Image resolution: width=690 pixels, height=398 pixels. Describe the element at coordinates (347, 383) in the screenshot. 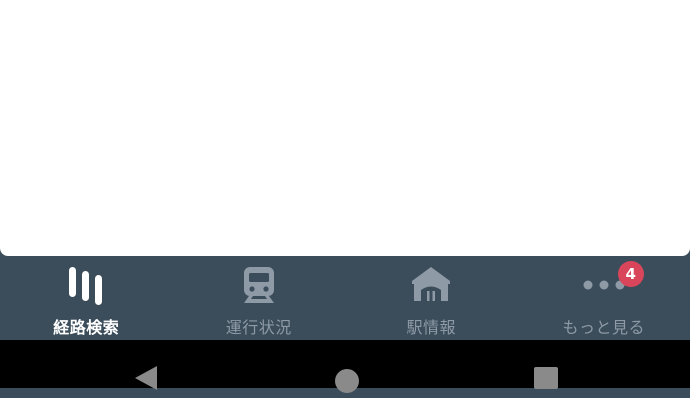

I see `home-icon` at that location.